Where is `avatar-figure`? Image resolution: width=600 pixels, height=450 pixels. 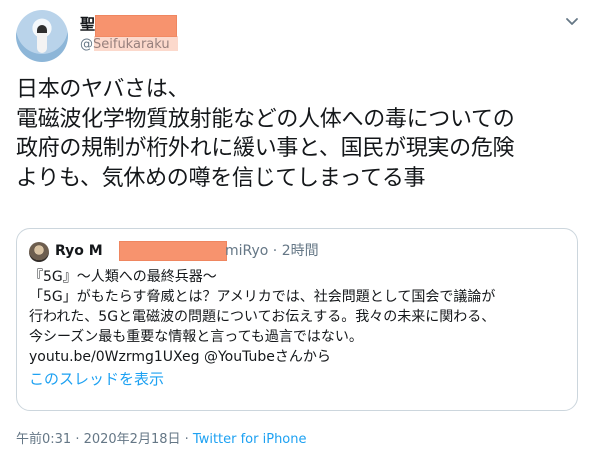 avatar-figure is located at coordinates (42, 39).